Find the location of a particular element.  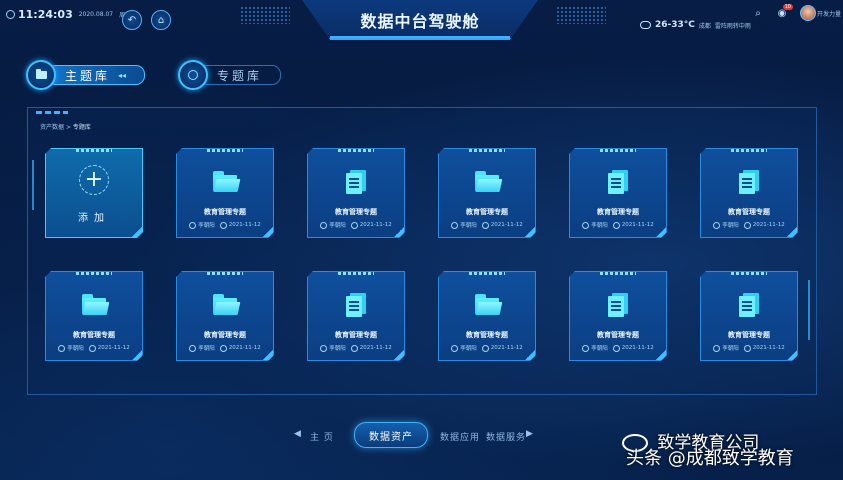

search-button: ⌕ is located at coordinates (758, 13).